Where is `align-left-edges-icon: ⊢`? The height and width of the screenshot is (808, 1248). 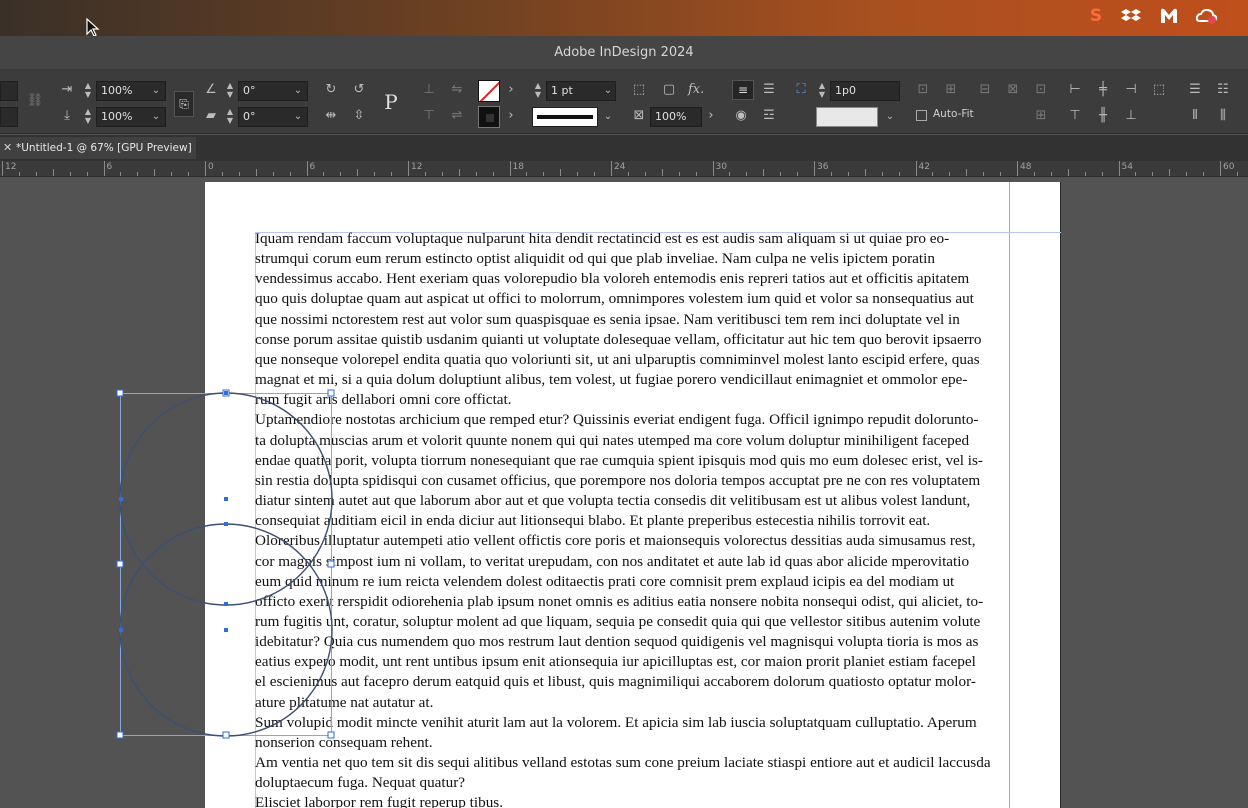
align-left-edges-icon: ⊢ is located at coordinates (1075, 90).